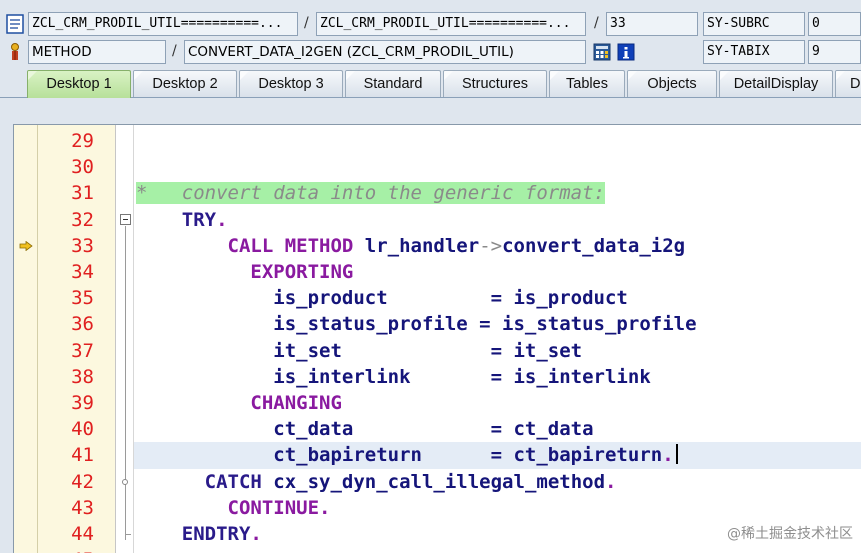 The image size is (861, 553). I want to click on code-line: 45, so click(437, 550).